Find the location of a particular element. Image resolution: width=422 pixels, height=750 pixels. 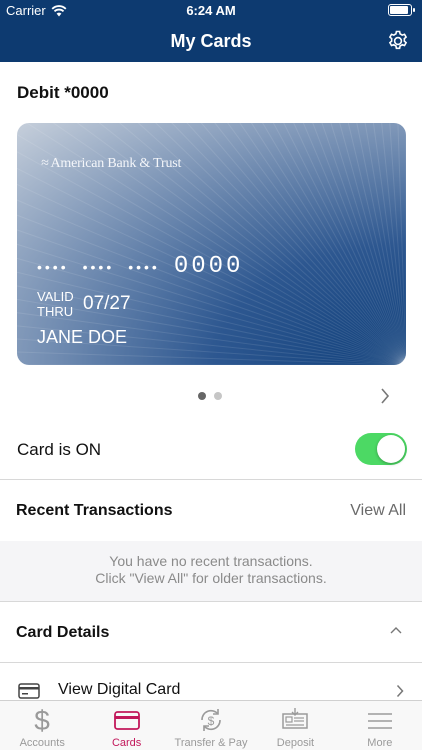

tab-accounts: $ Accounts is located at coordinates (42, 725).